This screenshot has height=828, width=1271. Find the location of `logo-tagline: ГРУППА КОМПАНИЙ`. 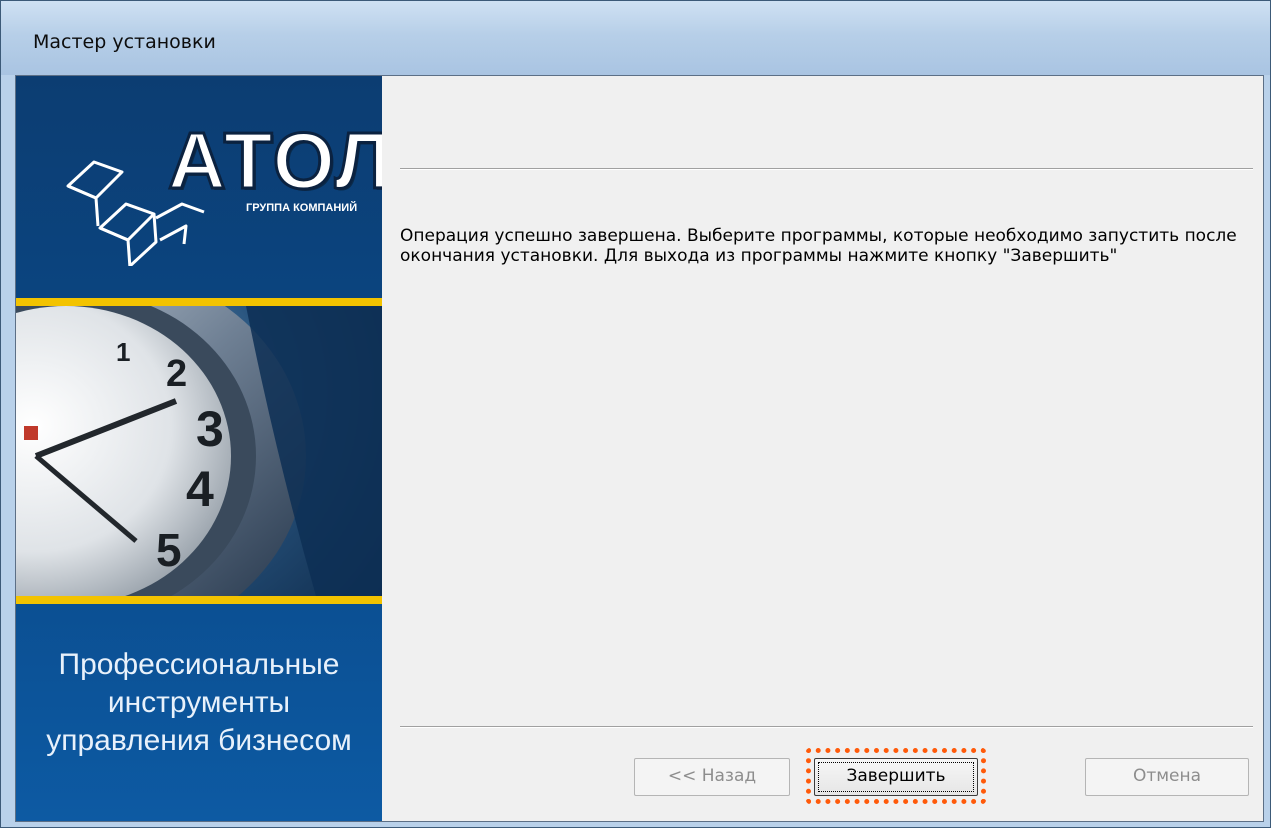

logo-tagline: ГРУППА КОМПАНИЙ is located at coordinates (302, 208).